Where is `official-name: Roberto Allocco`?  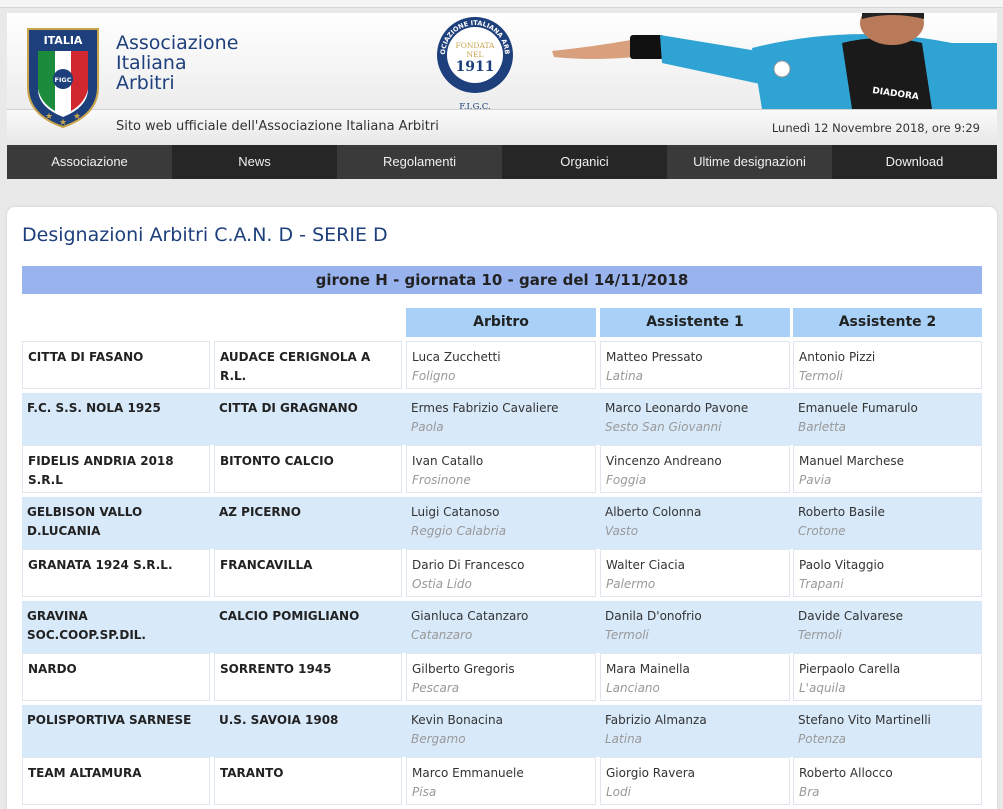
official-name: Roberto Allocco is located at coordinates (846, 773).